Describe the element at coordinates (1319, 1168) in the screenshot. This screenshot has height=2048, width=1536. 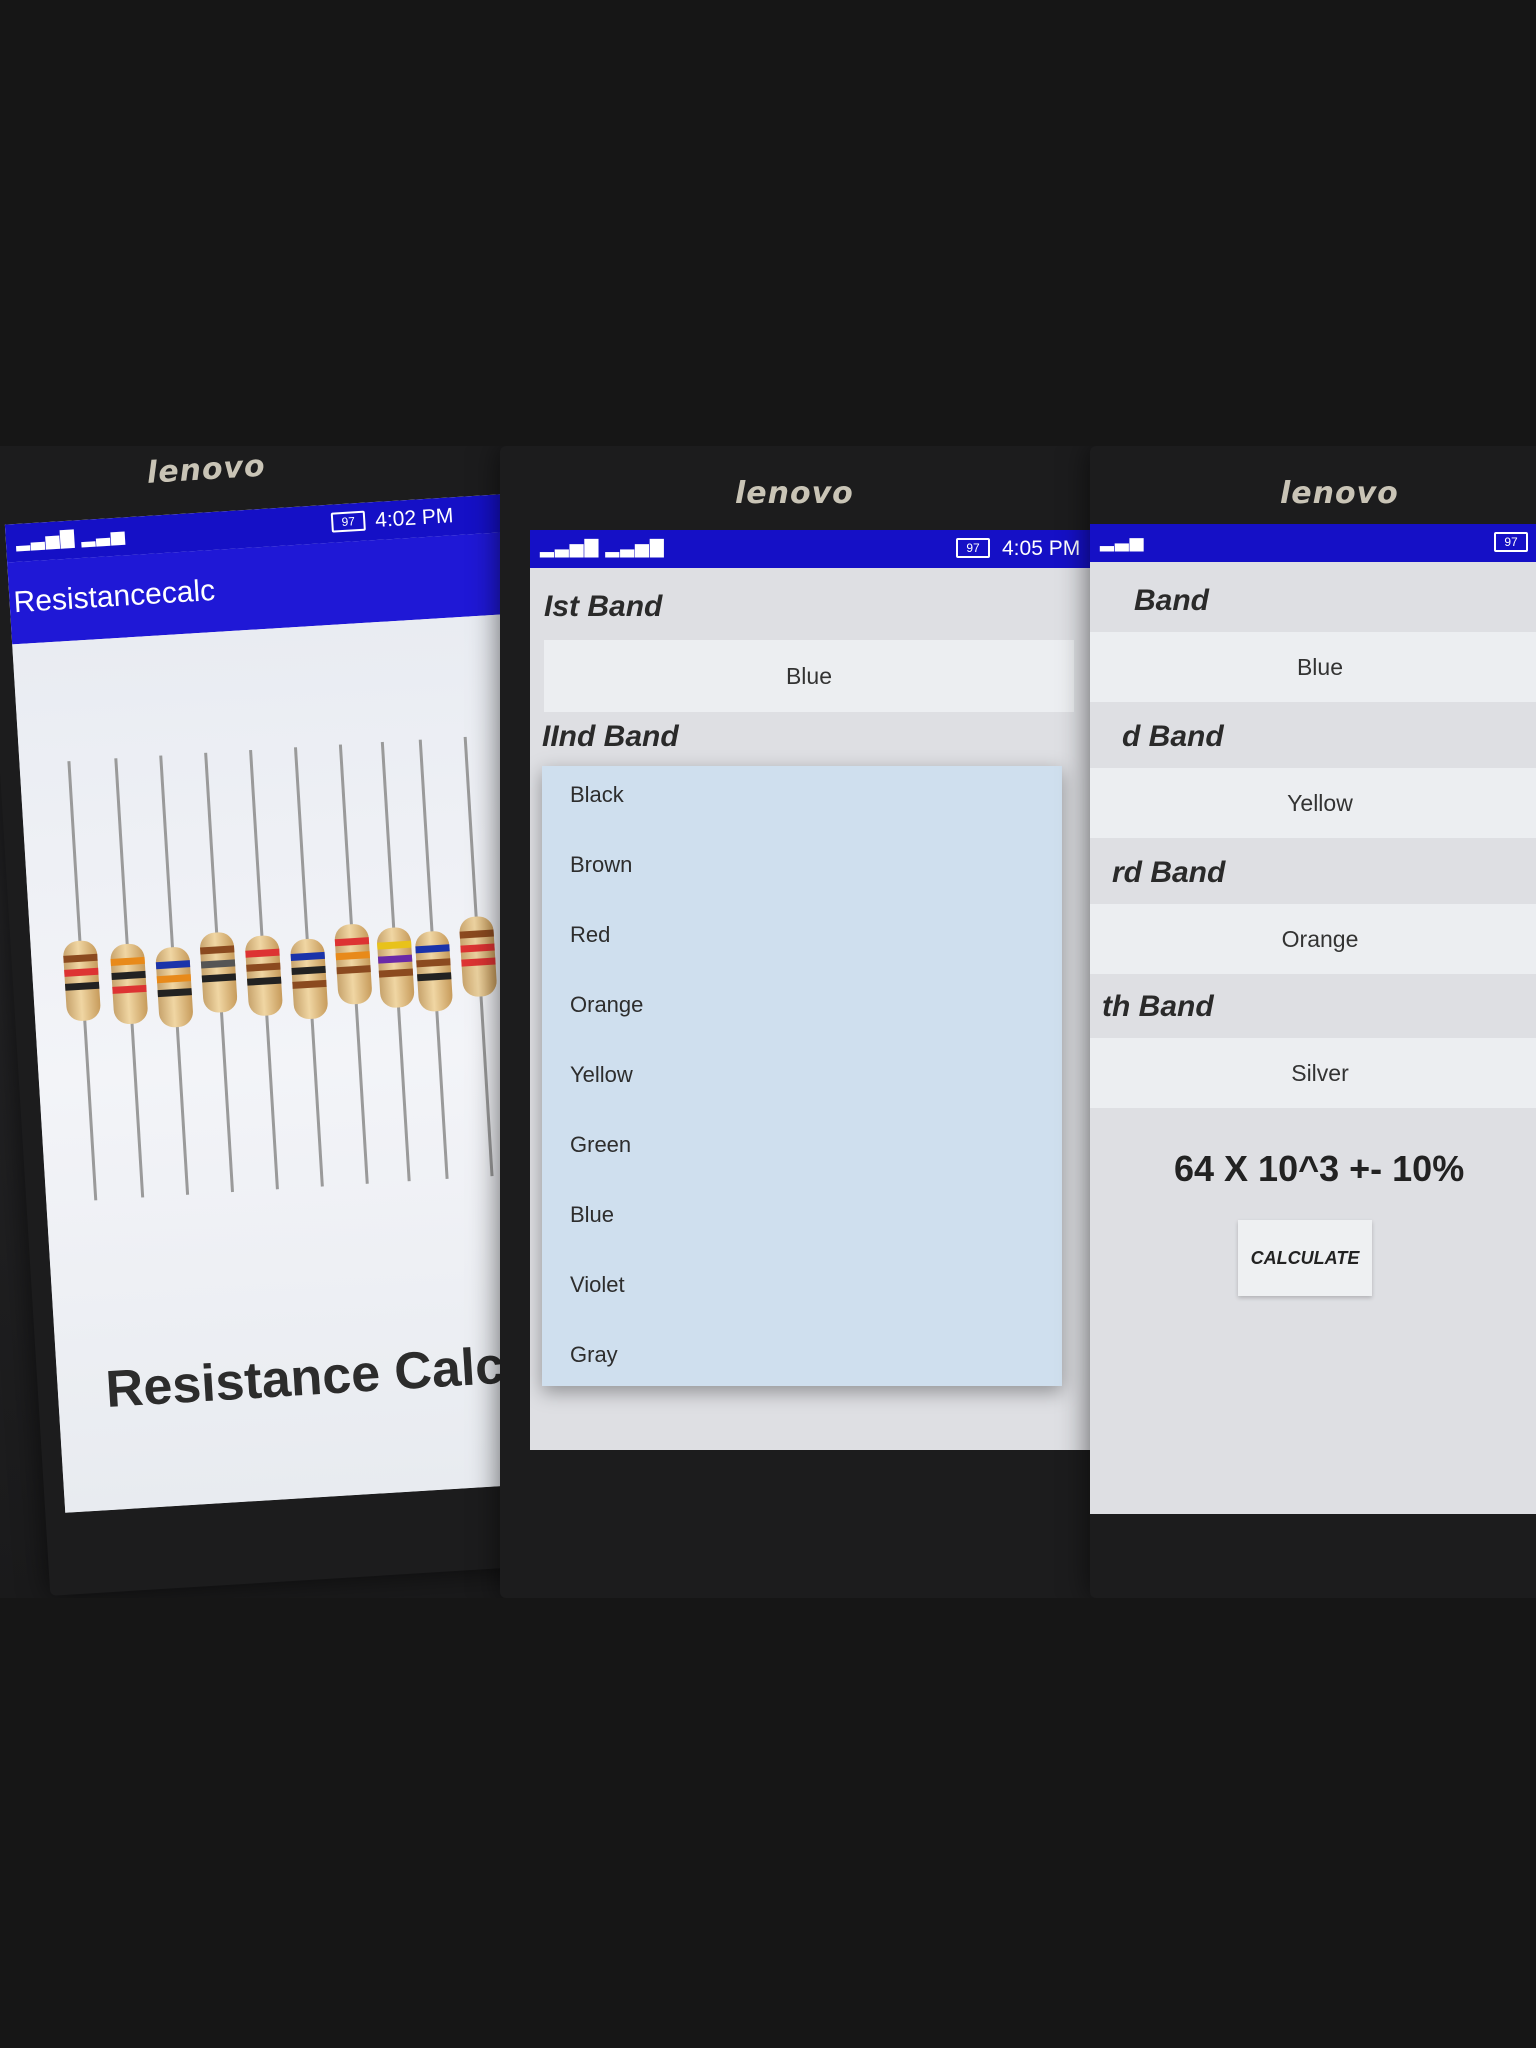
I see `result-text: 64 X 10^3 +- 10%` at that location.